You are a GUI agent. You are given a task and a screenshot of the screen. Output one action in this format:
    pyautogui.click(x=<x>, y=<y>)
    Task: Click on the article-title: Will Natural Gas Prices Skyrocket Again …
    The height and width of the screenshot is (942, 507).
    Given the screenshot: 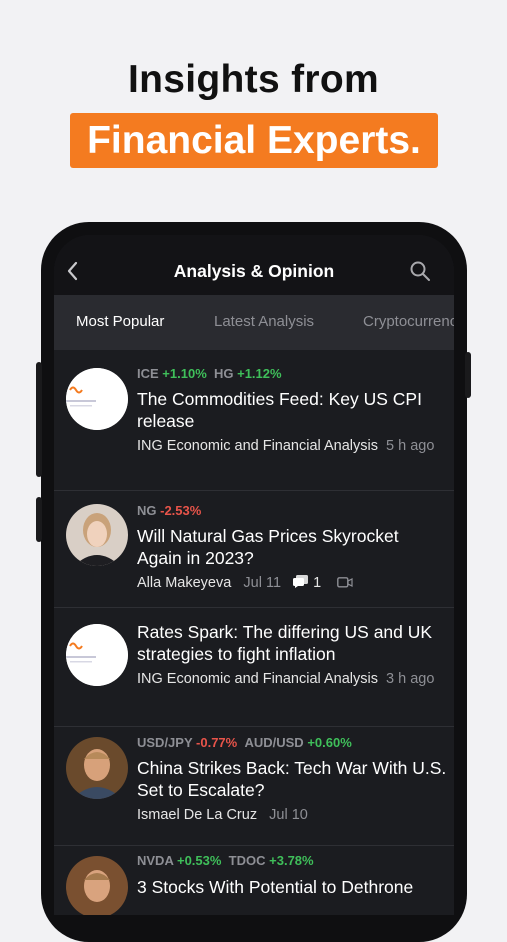 What is the action you would take?
    pyautogui.click(x=292, y=547)
    